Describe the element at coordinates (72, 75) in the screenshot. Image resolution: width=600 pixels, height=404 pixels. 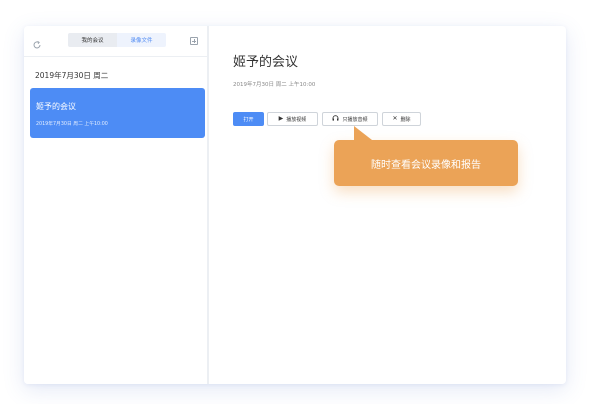
I see `date-group-header: 2019年7月30日 周二` at that location.